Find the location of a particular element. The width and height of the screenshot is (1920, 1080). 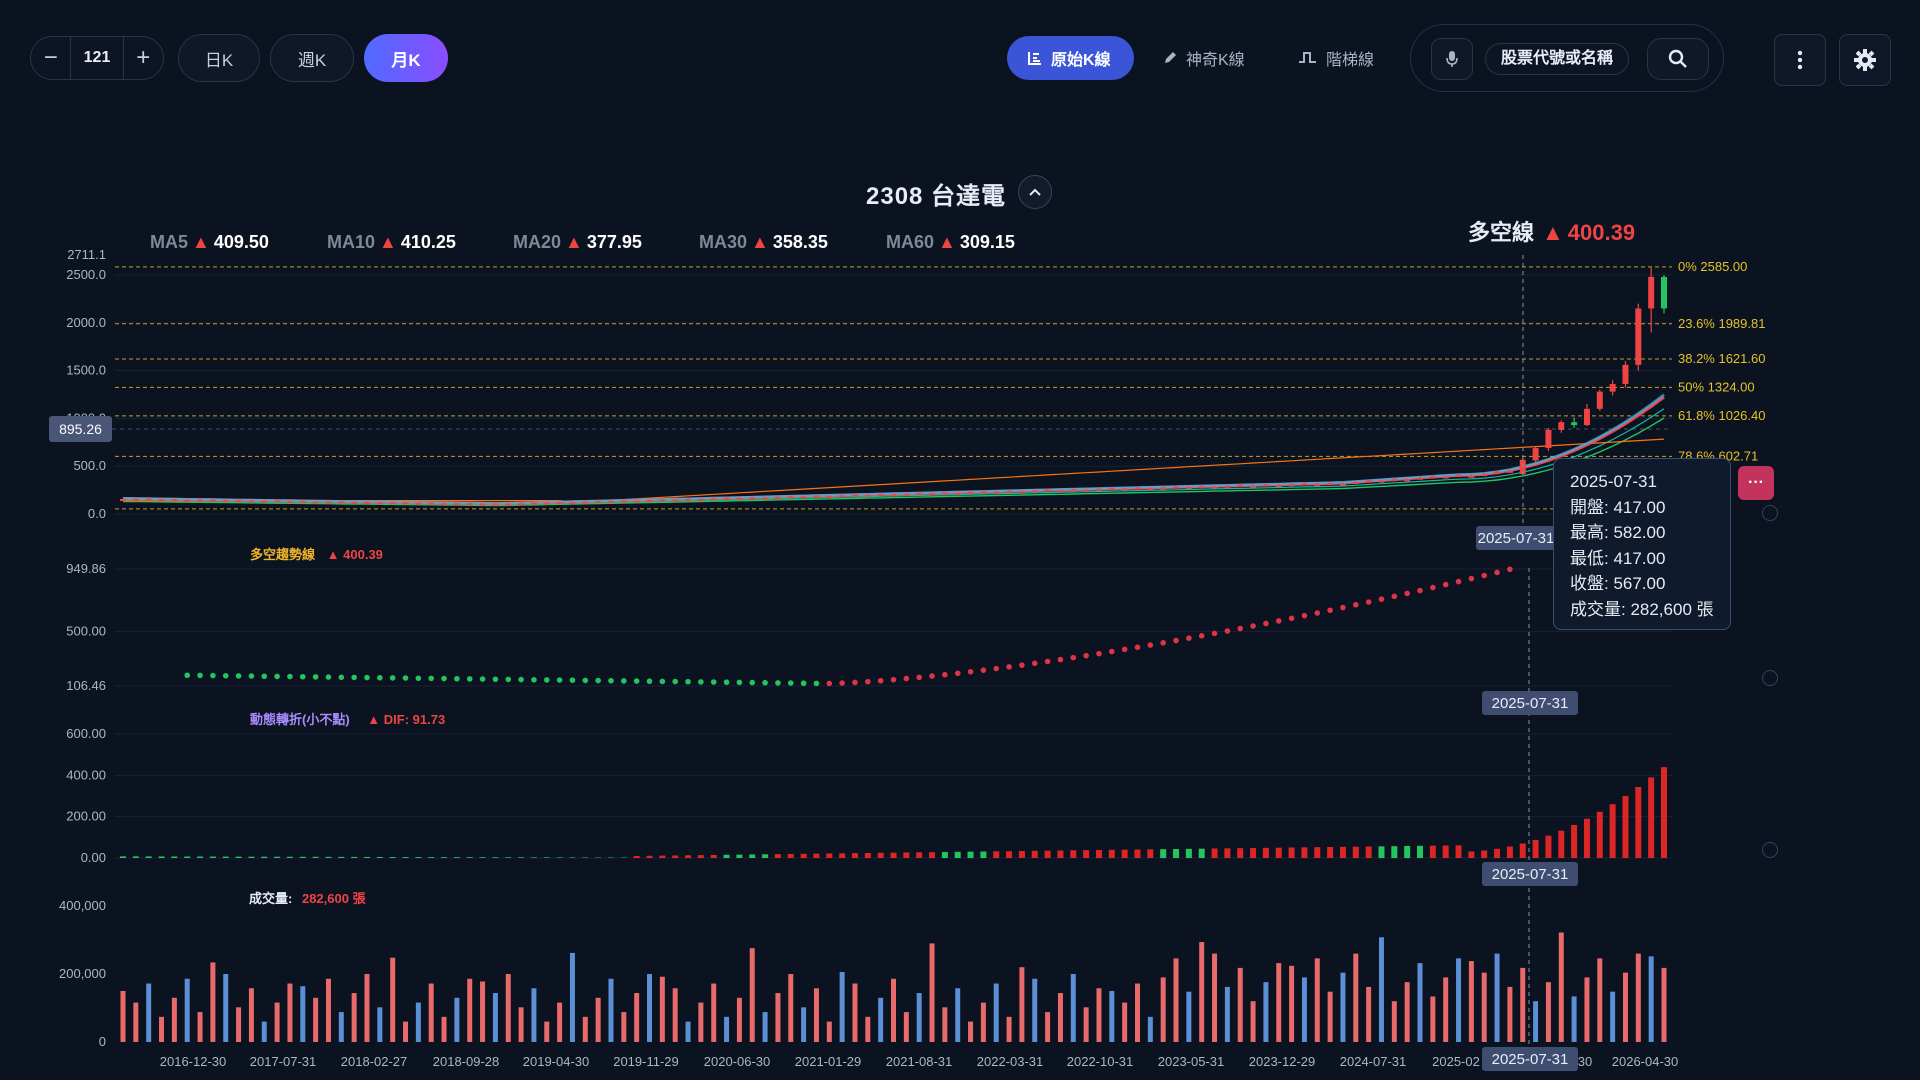

pivot-panel-label: 動態轉折(小不點) ▲ DIF: 91.73 is located at coordinates (347, 718).